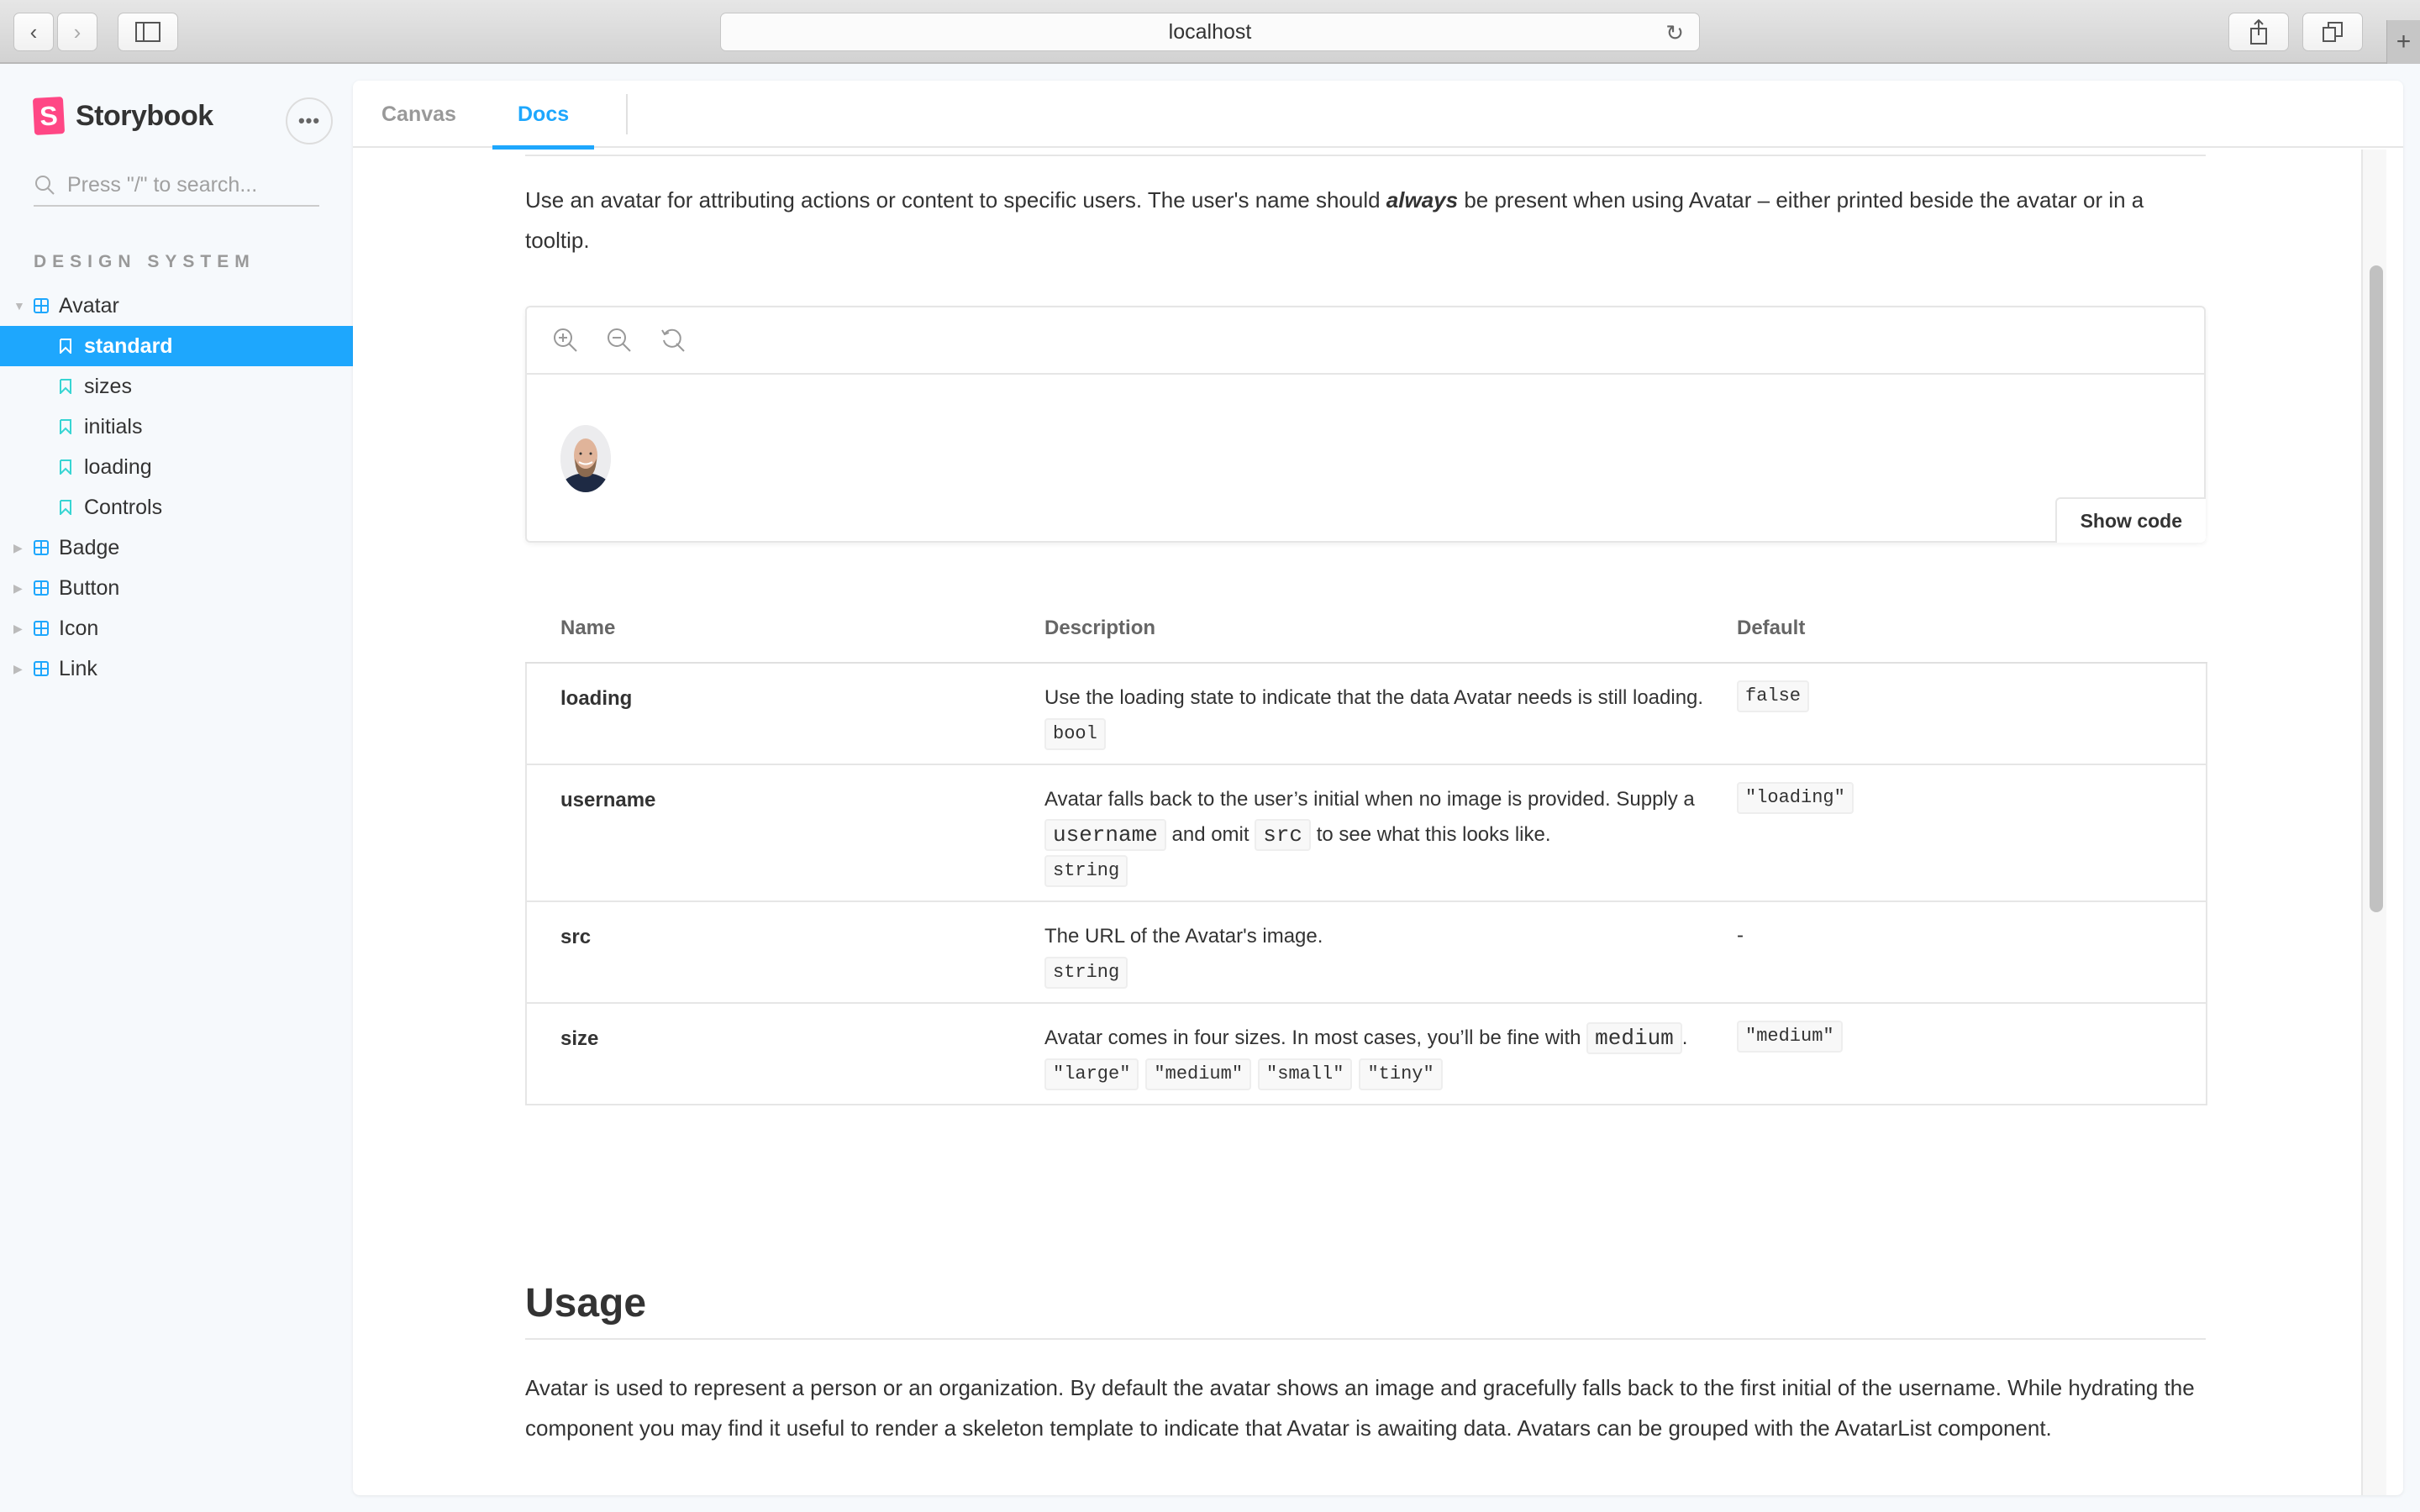  I want to click on share-button, so click(2258, 32).